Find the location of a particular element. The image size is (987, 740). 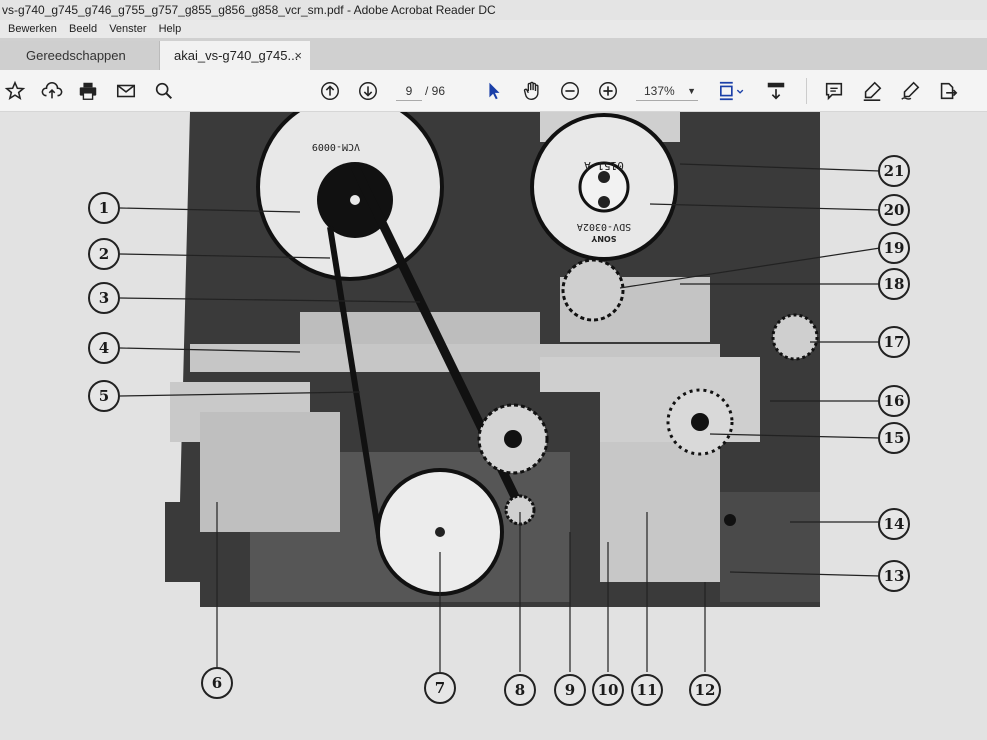

callout-6: 6 is located at coordinates (217, 683).